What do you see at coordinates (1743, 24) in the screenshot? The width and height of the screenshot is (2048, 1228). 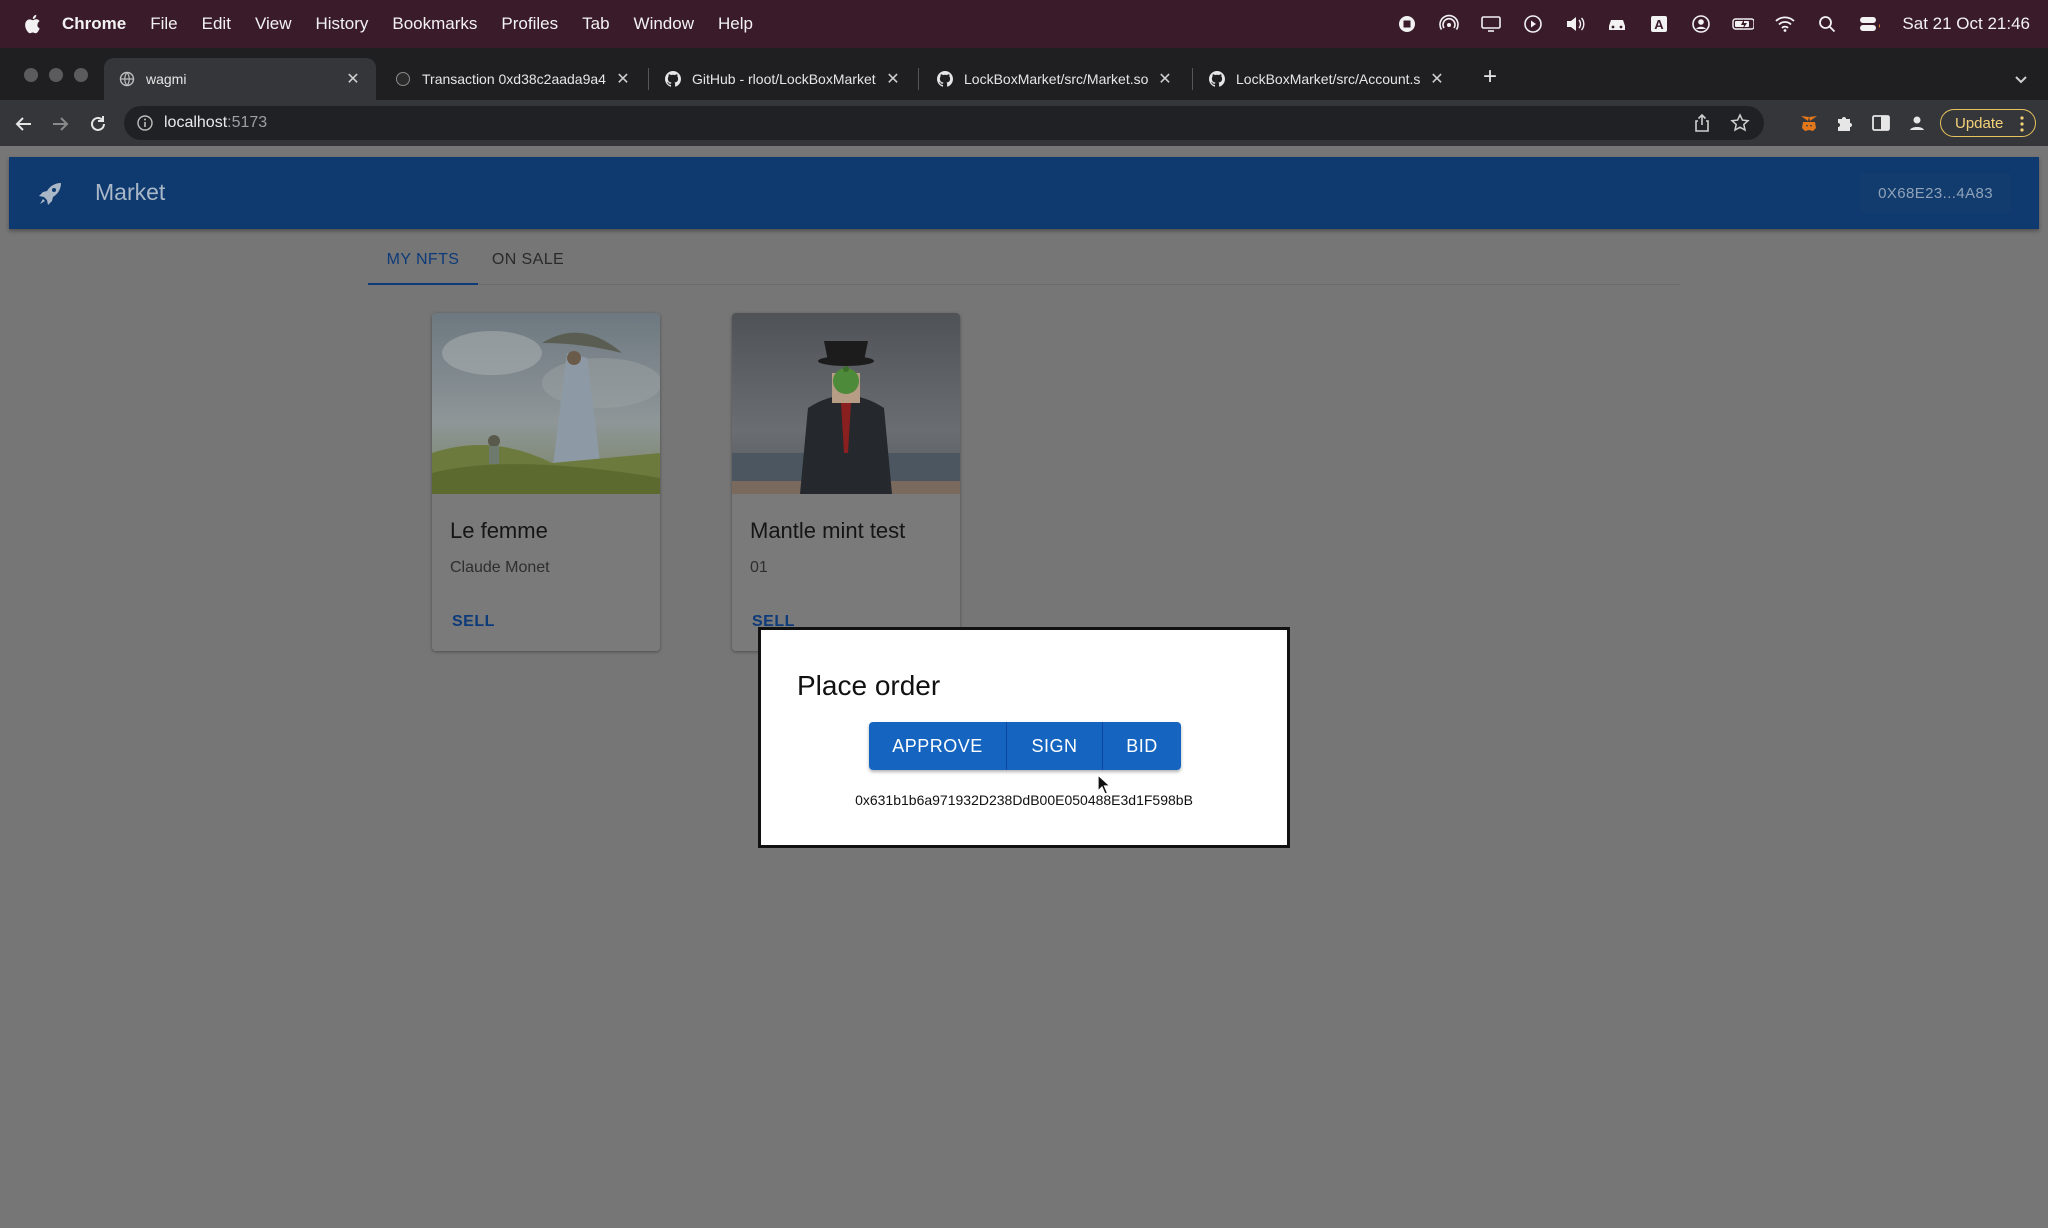 I see `battery-icon` at bounding box center [1743, 24].